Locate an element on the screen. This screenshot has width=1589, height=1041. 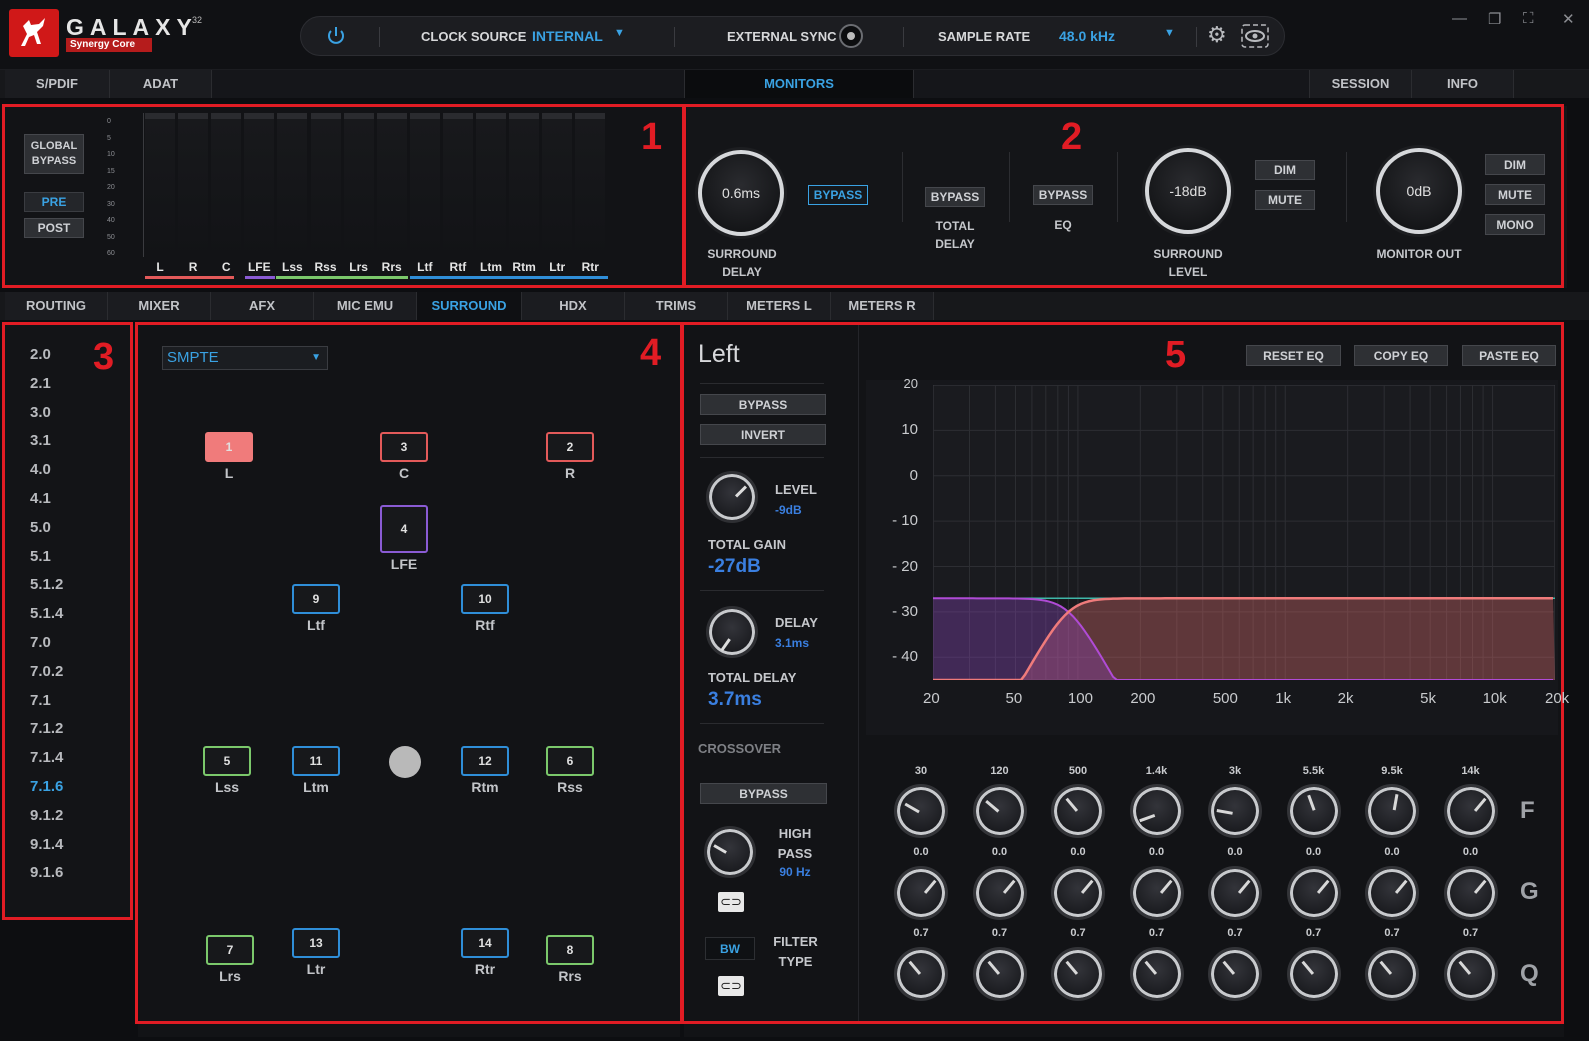
format-item-4-1: 4.1 is located at coordinates (40, 498).